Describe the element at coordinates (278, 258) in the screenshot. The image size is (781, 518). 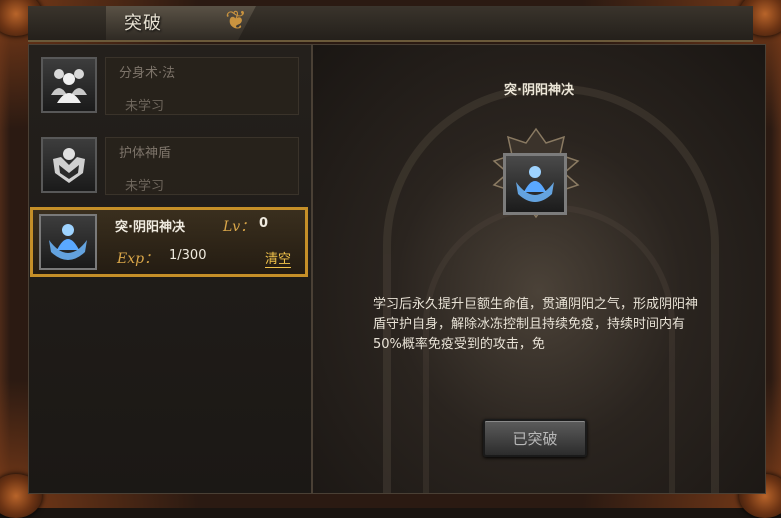
I see `clear-button: 清空` at that location.